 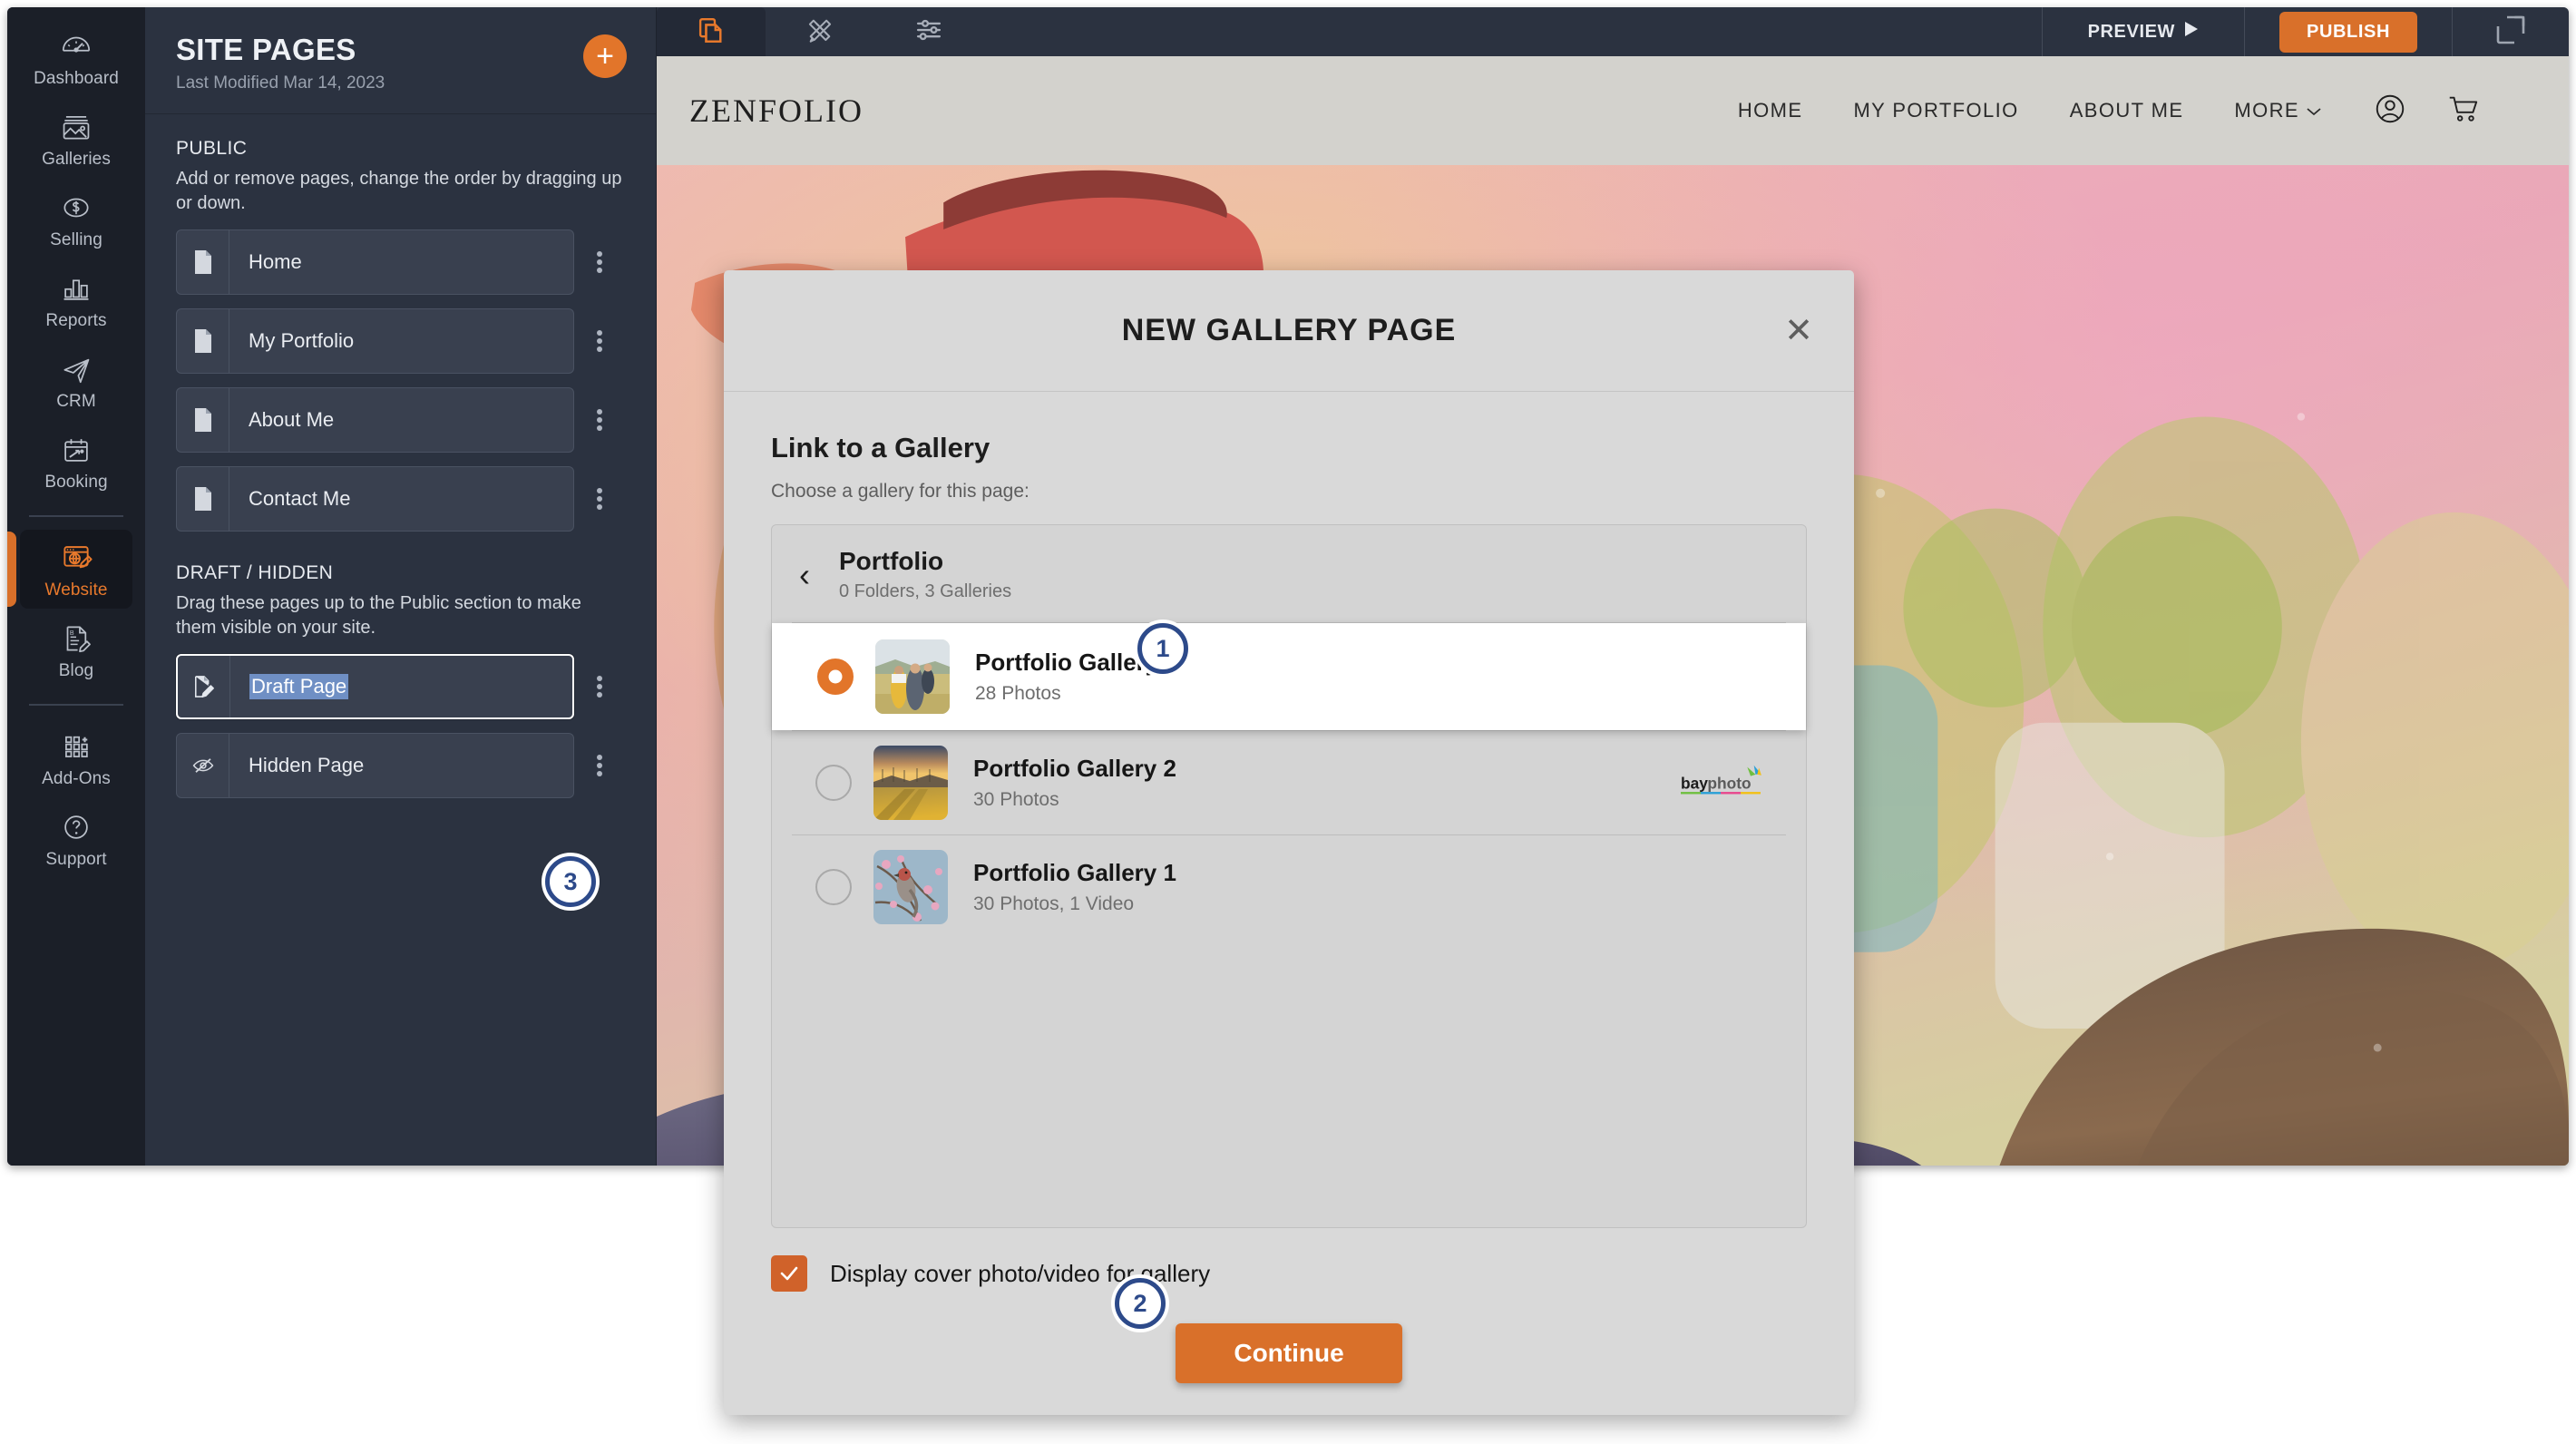 I want to click on pages-stack-icon, so click(x=711, y=32).